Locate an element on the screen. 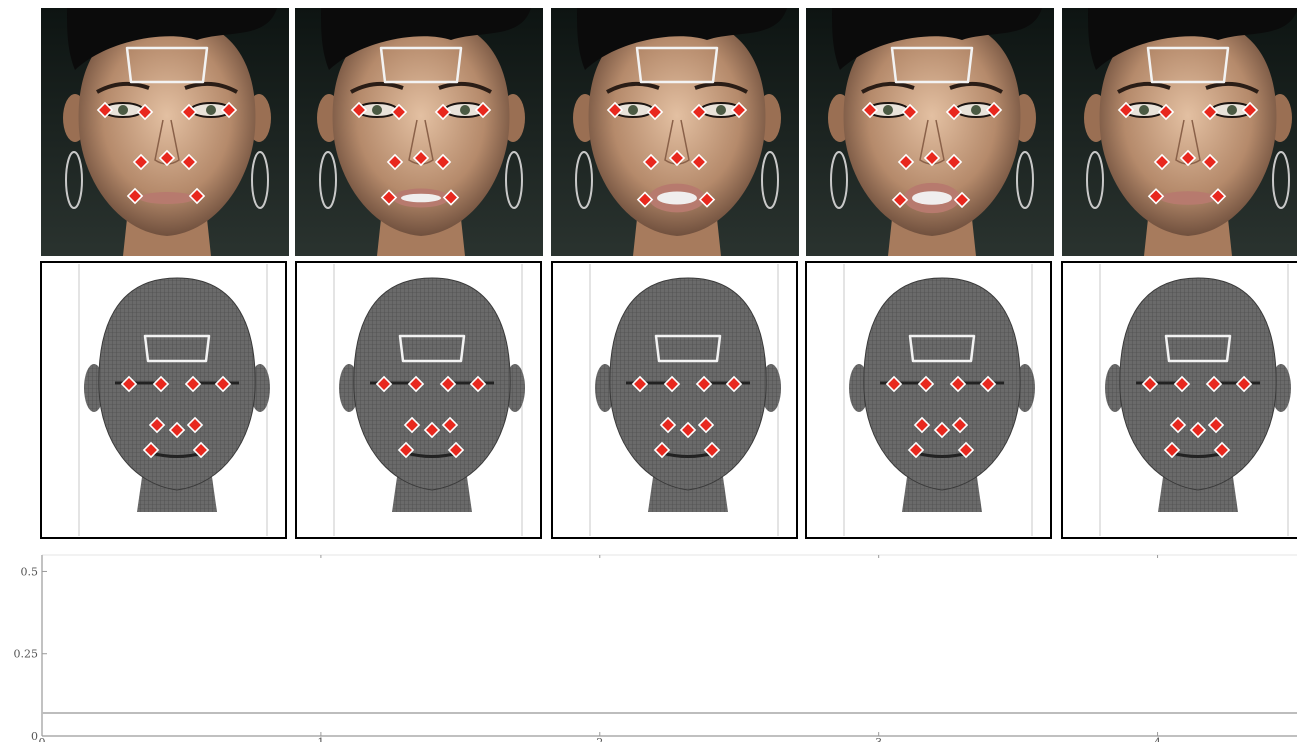 The width and height of the screenshot is (1297, 742). x-tick-label: 3 is located at coordinates (878, 739).